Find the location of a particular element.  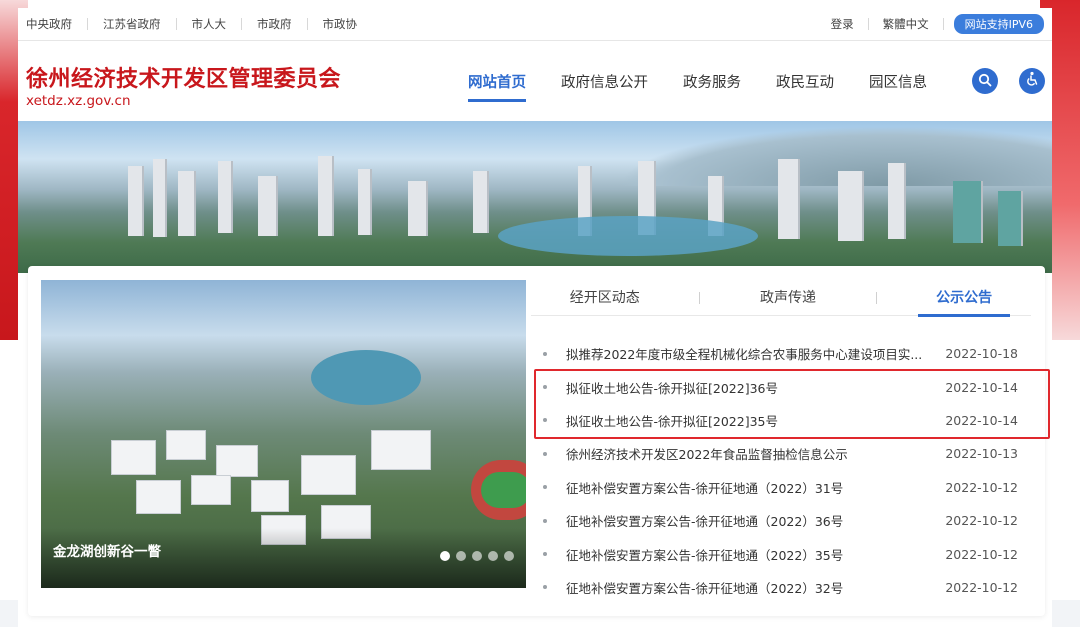

list-item: 拟征收土地公告-徐开拟征[2022]36号 2022-10-14 is located at coordinates (788, 386).